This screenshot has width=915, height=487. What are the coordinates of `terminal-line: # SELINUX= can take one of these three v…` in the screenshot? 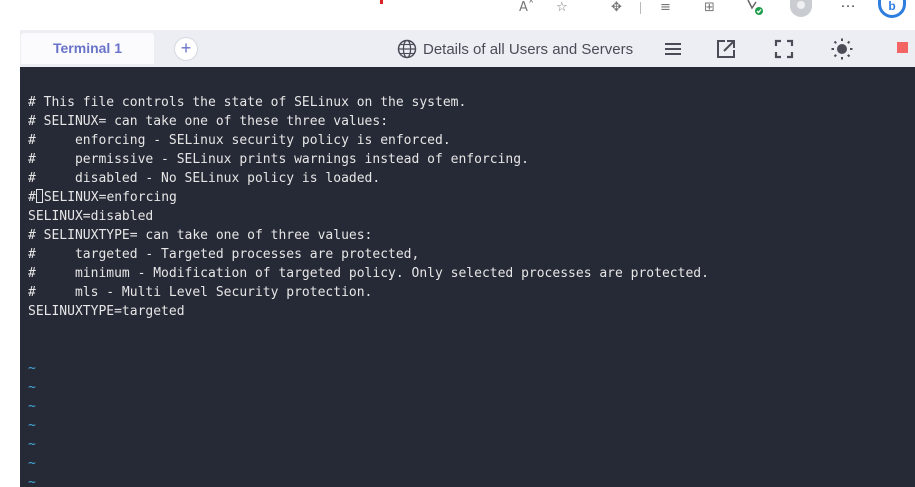 It's located at (208, 121).